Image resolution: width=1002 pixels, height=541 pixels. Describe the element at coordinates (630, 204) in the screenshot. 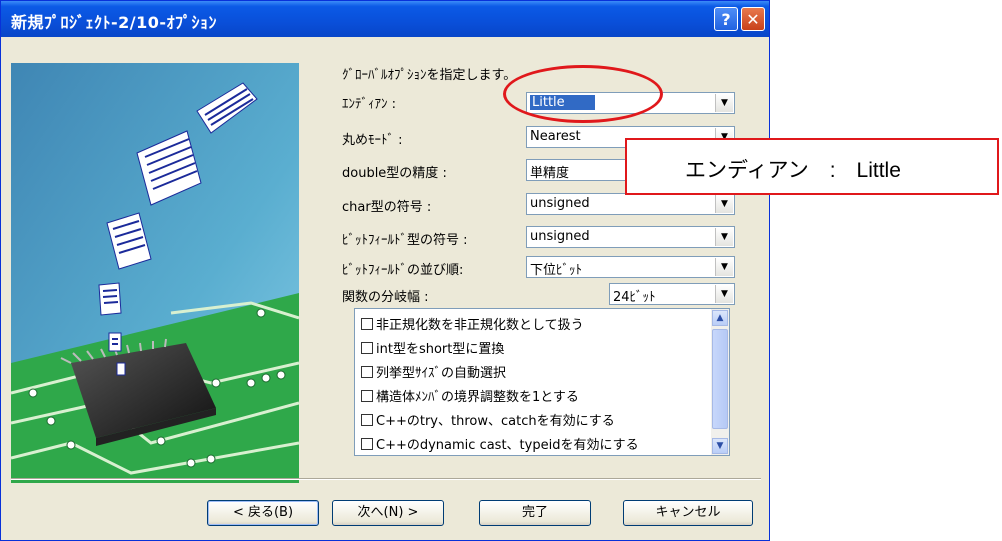

I see `char-sign-dropdown: unsigned ▼` at that location.